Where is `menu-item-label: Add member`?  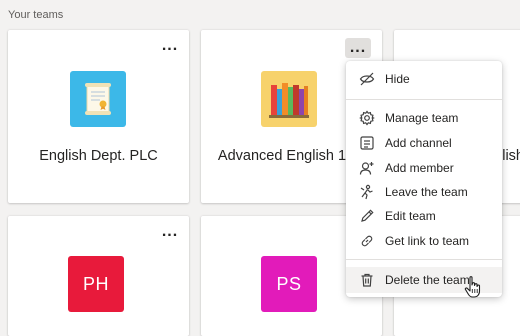 menu-item-label: Add member is located at coordinates (419, 168).